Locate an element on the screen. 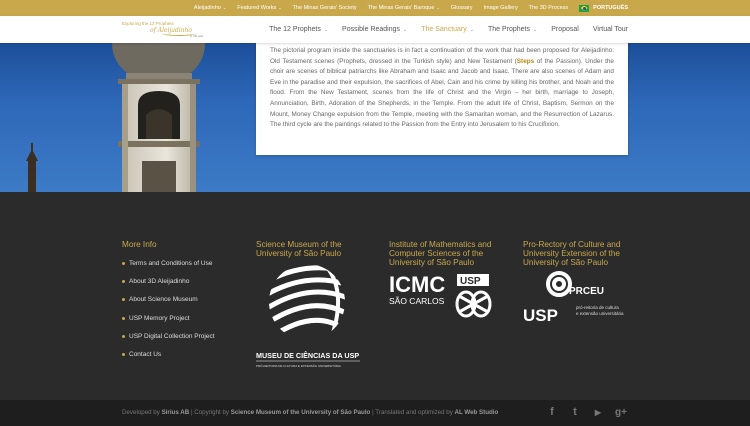  google-plus-icon: g+ is located at coordinates (621, 412).